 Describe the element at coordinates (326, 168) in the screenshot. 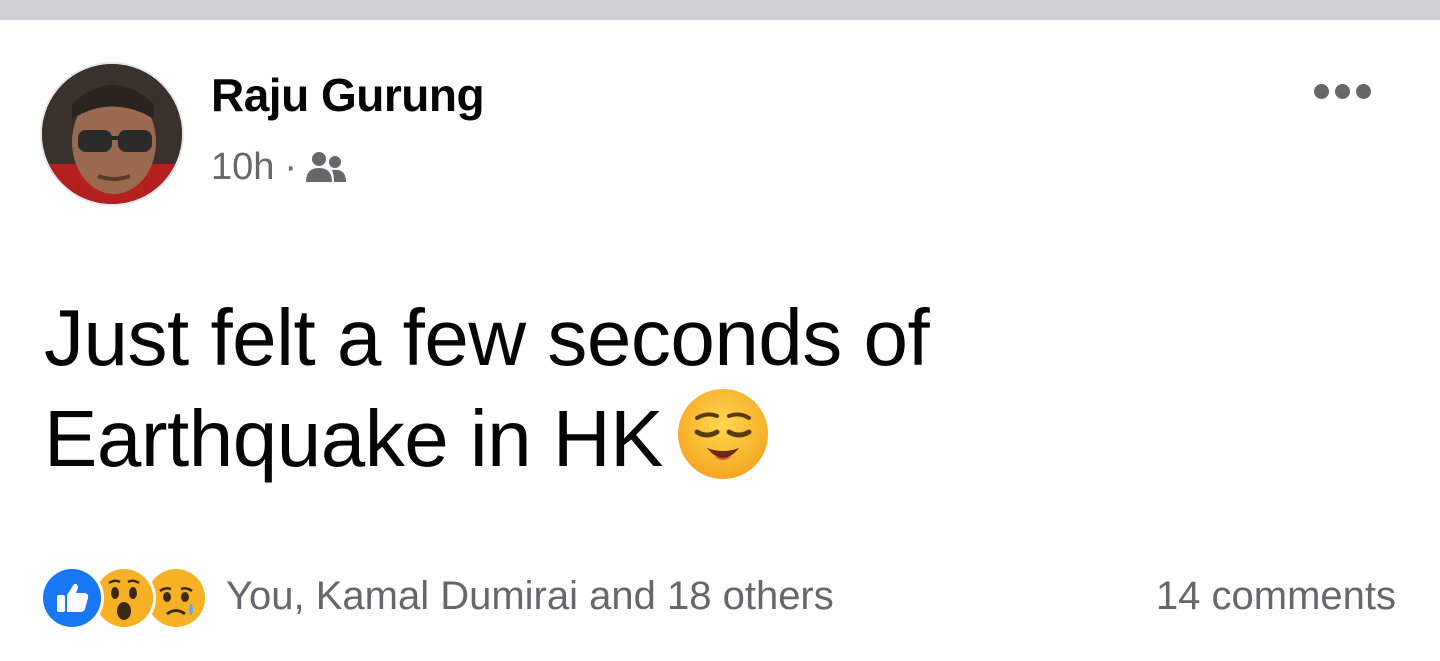

I see `friends-icon` at that location.